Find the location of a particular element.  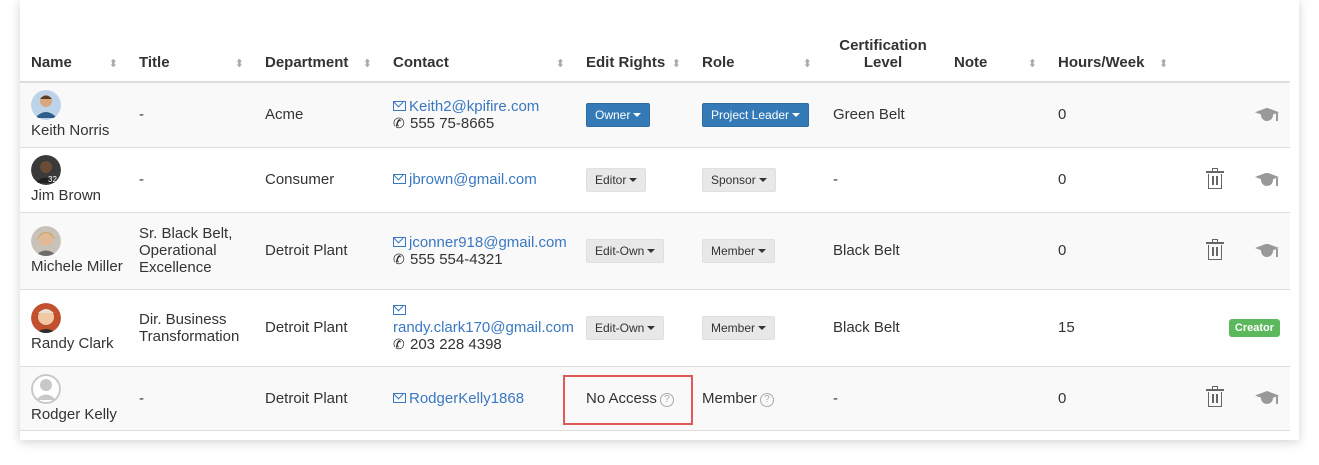

certification-cell: - is located at coordinates (835, 398).